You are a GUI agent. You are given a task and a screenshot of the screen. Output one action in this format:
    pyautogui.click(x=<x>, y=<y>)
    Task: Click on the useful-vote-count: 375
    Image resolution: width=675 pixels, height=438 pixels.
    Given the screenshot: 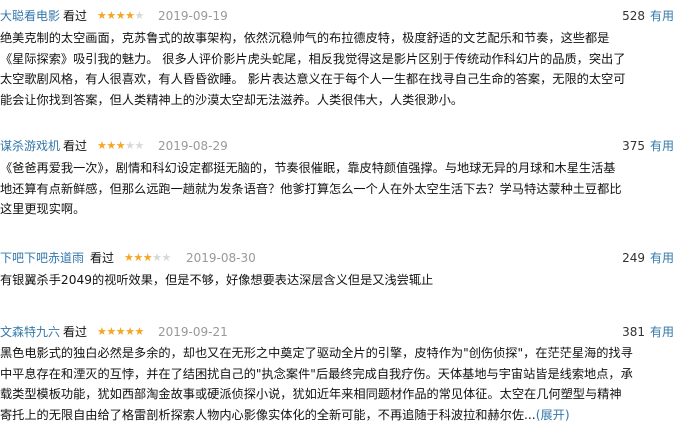 What is the action you would take?
    pyautogui.click(x=633, y=146)
    